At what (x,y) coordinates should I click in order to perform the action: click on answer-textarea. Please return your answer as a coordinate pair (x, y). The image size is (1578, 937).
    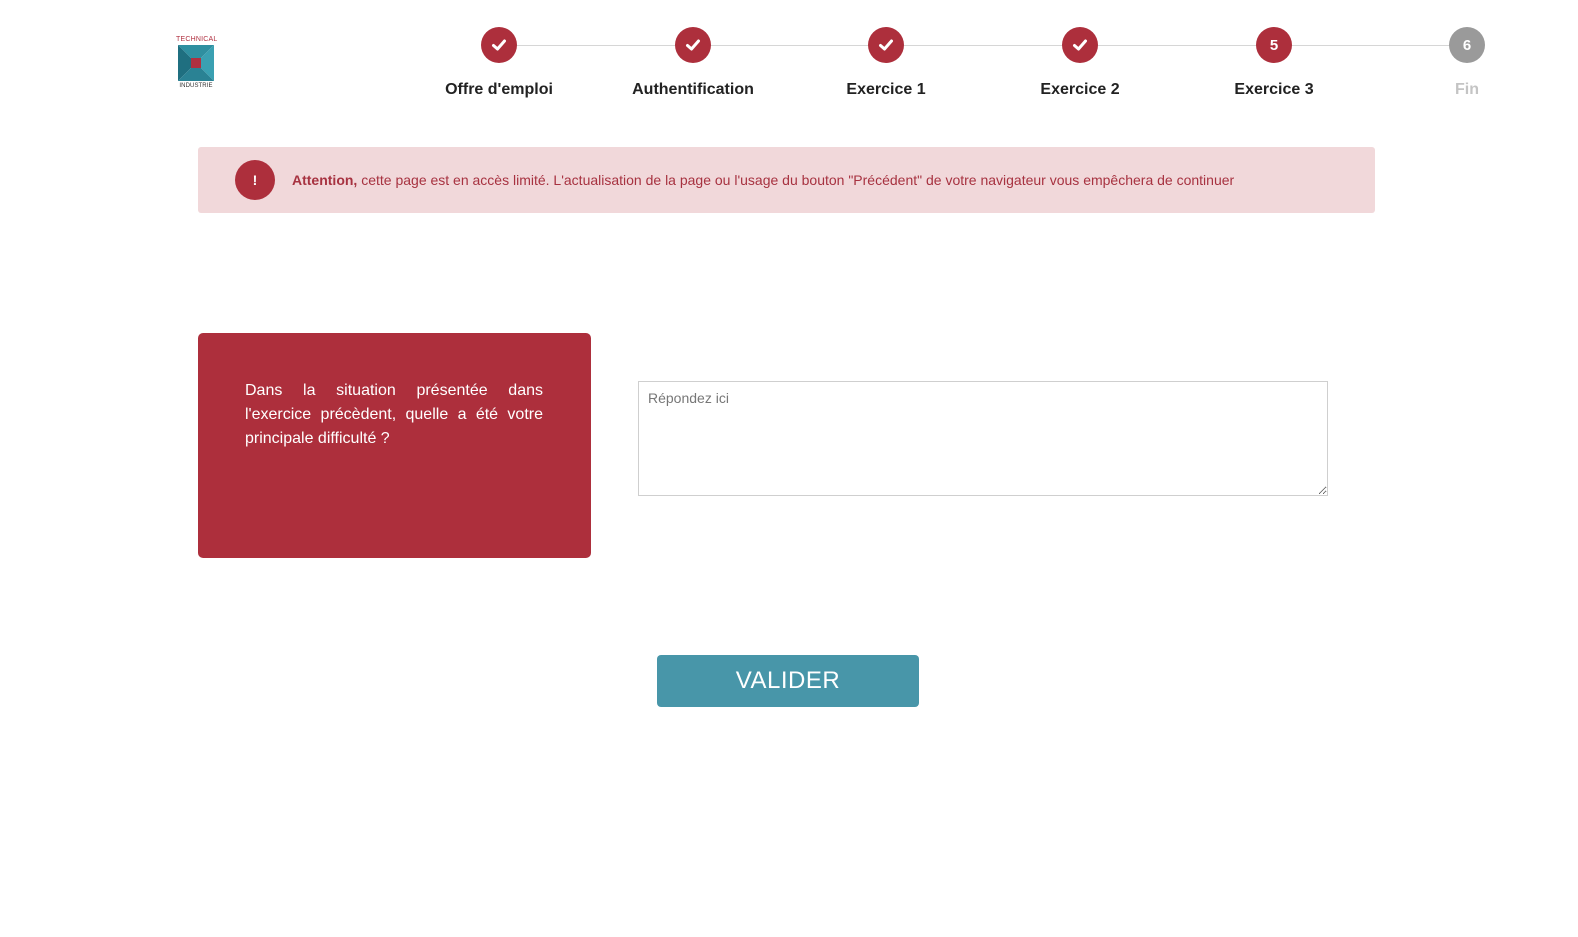
    Looking at the image, I should click on (983, 438).